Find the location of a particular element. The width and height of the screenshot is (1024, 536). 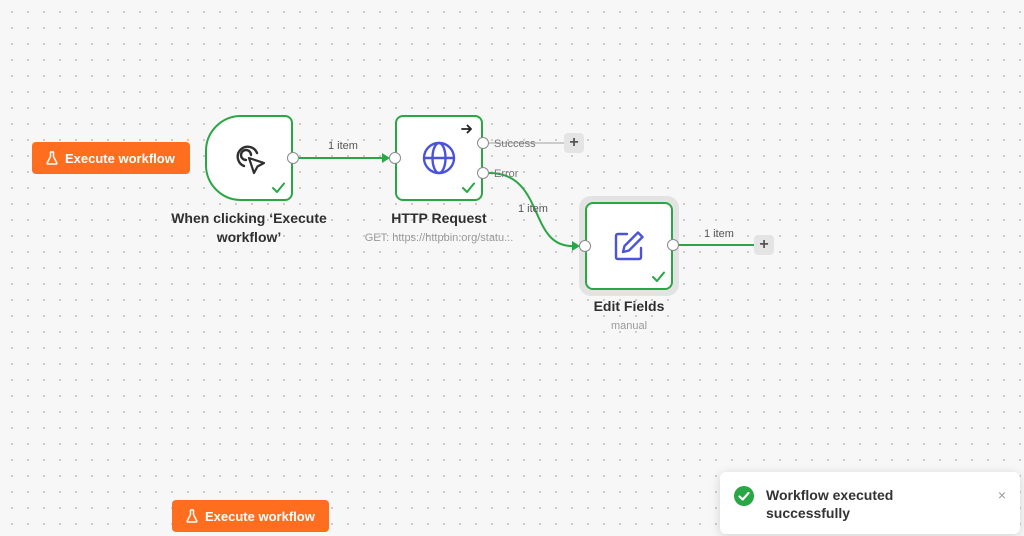

connections-layer is located at coordinates (526, 196).